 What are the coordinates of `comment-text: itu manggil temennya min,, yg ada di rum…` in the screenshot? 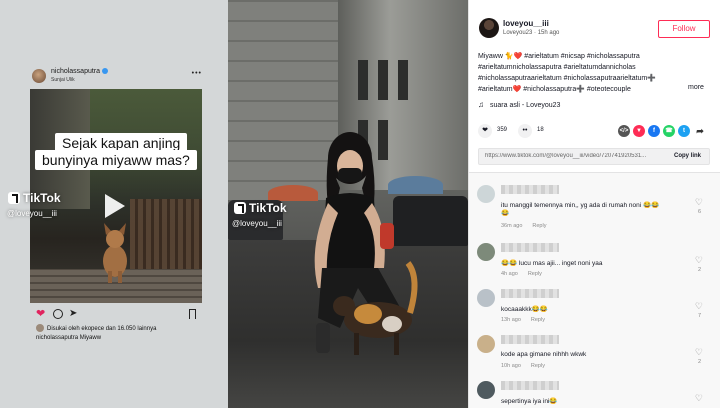 It's located at (580, 205).